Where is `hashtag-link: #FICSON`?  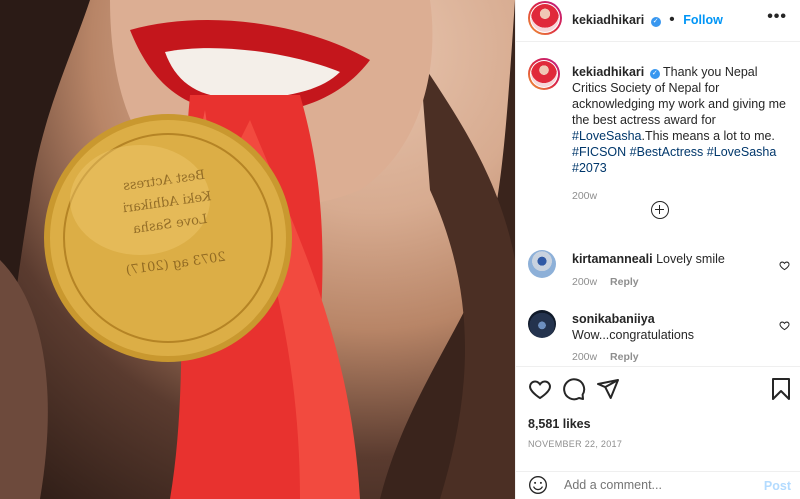
hashtag-link: #FICSON is located at coordinates (599, 152).